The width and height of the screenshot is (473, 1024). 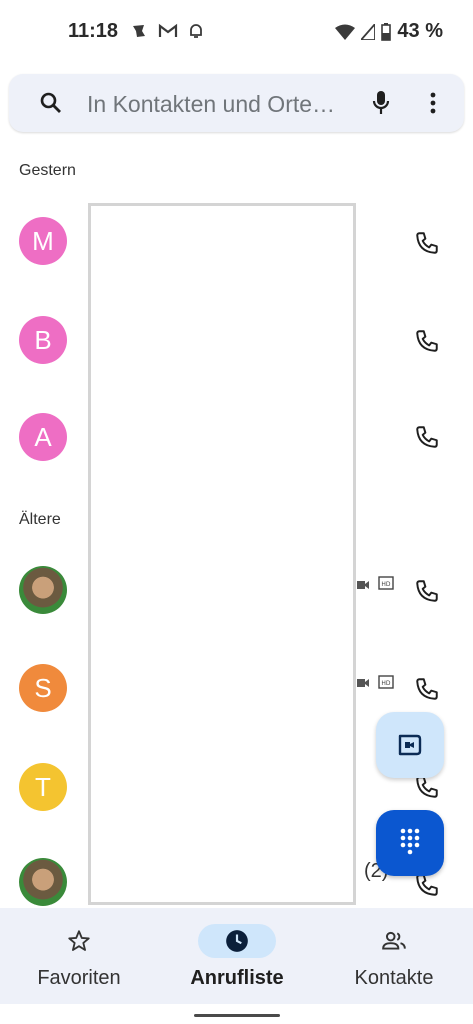 I want to click on avatar: M, so click(x=43, y=241).